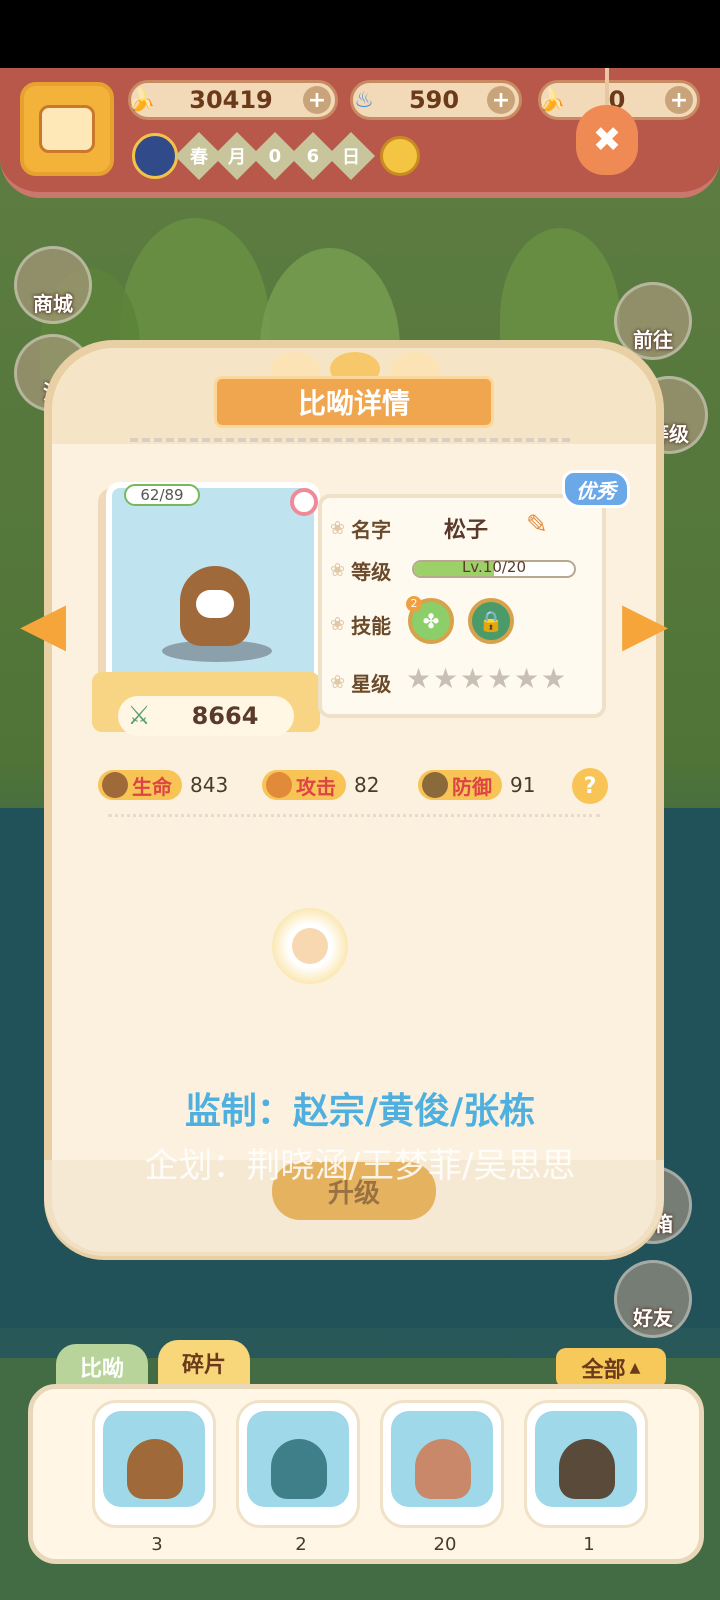 The image size is (720, 1600). What do you see at coordinates (653, 340) in the screenshot?
I see `goto-label: 前往` at bounding box center [653, 340].